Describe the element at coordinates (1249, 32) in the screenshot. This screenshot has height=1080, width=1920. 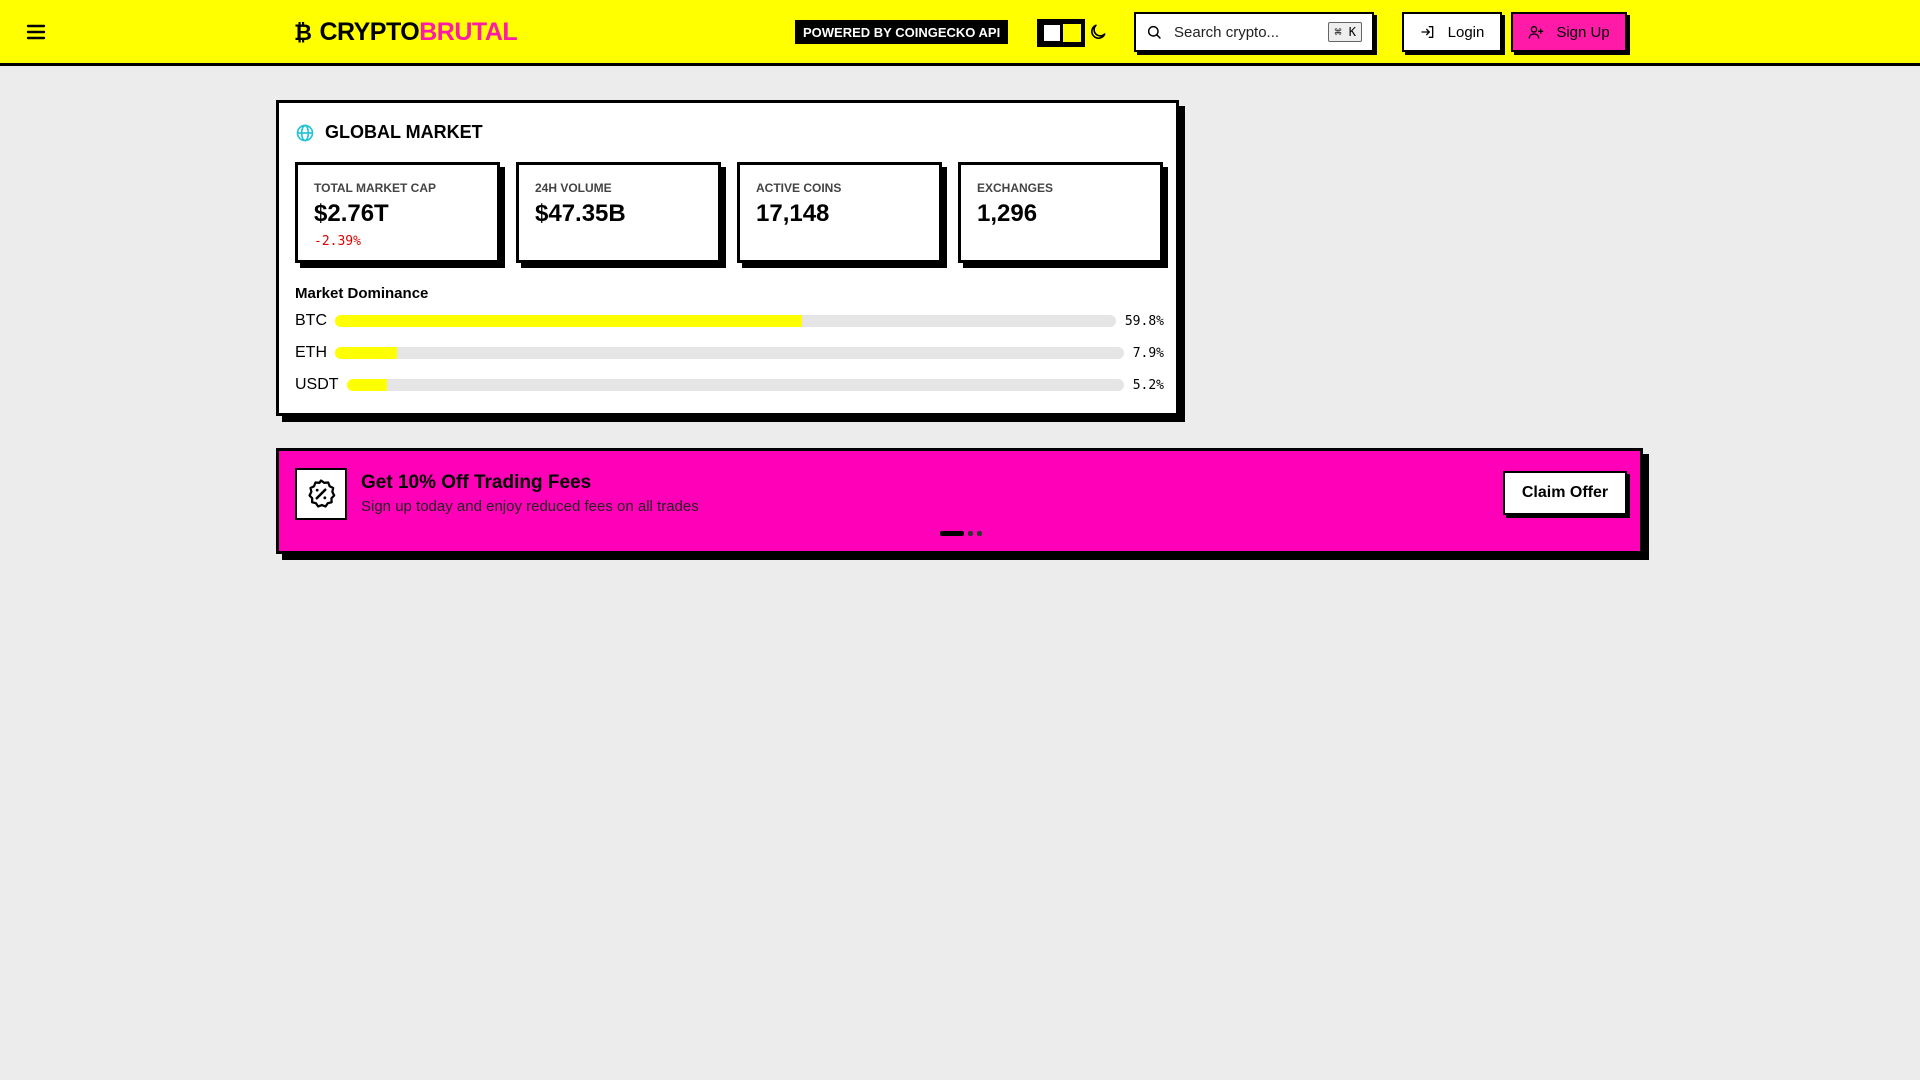
I see `search-input` at that location.